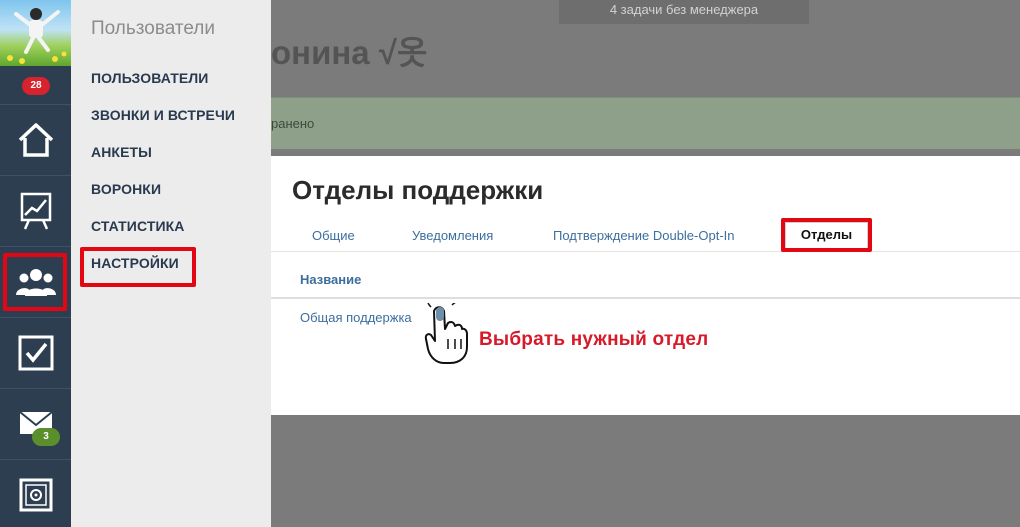 Image resolution: width=1020 pixels, height=527 pixels. I want to click on settings-highlight-frame, so click(138, 267).